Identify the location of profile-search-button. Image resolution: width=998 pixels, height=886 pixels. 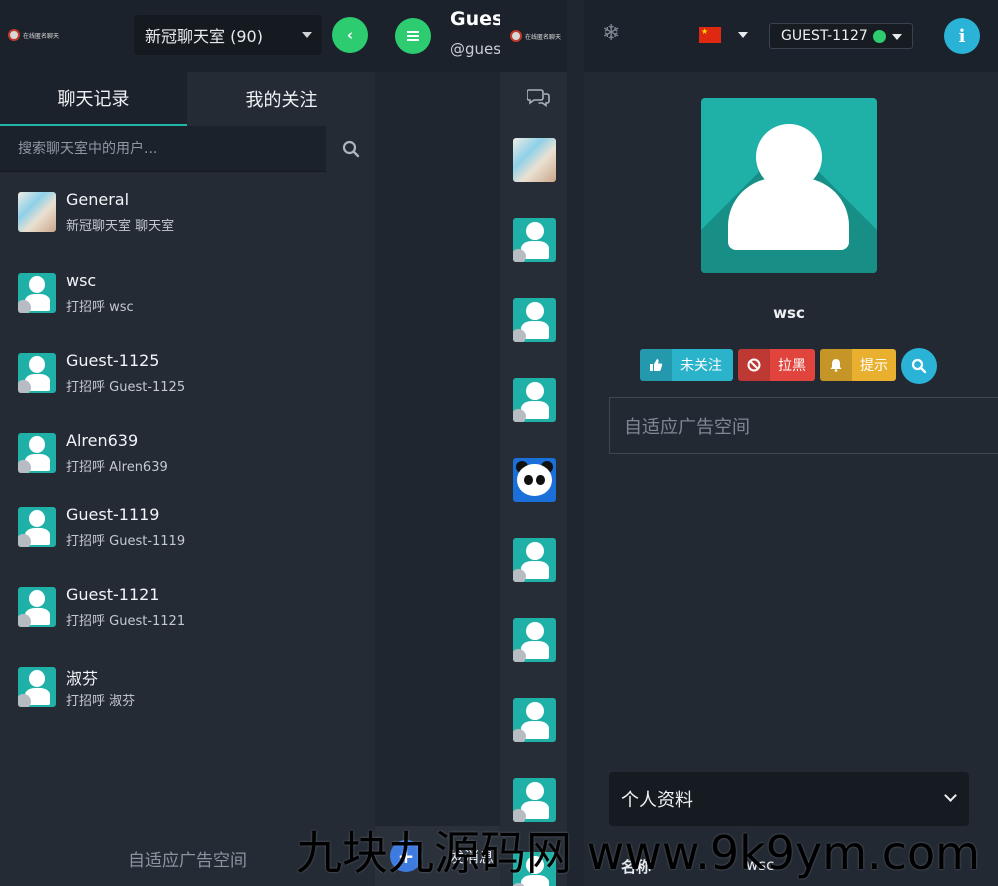
(919, 366).